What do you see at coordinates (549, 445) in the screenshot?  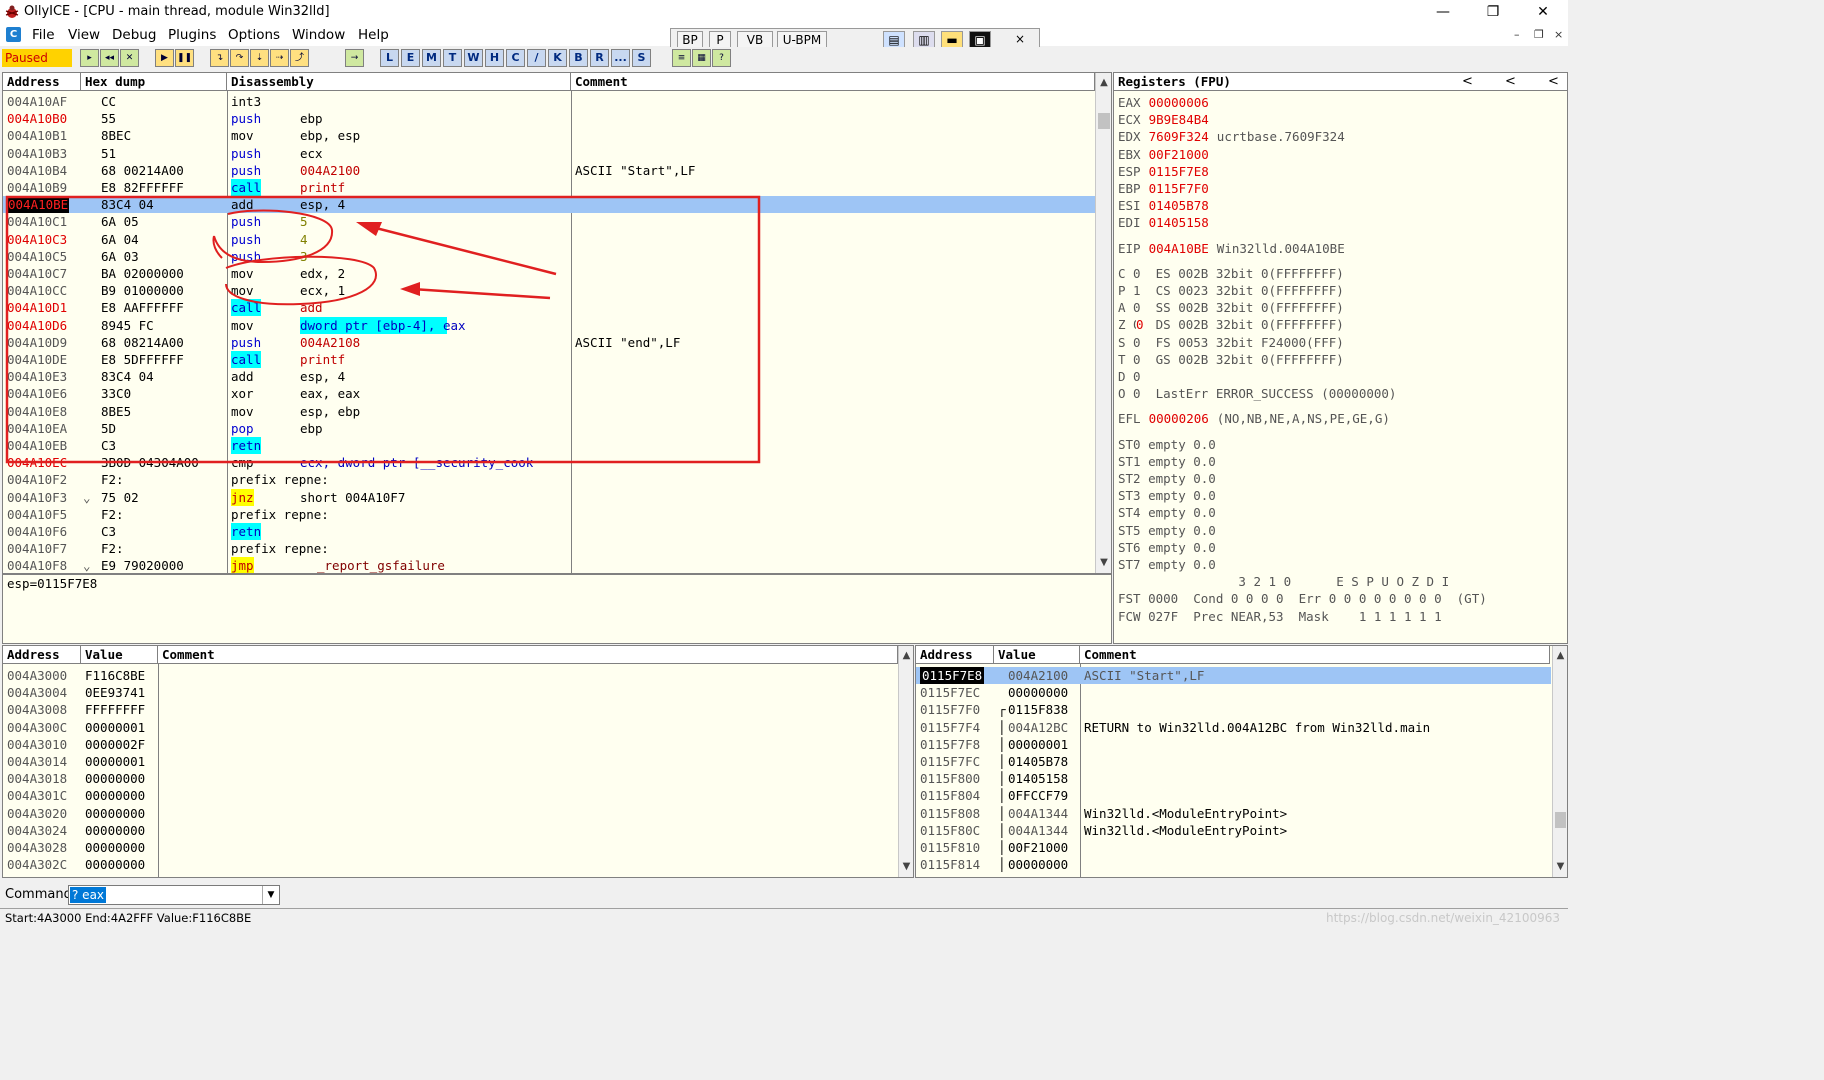 I see `disasm-row: 004A10EB C3 retn` at bounding box center [549, 445].